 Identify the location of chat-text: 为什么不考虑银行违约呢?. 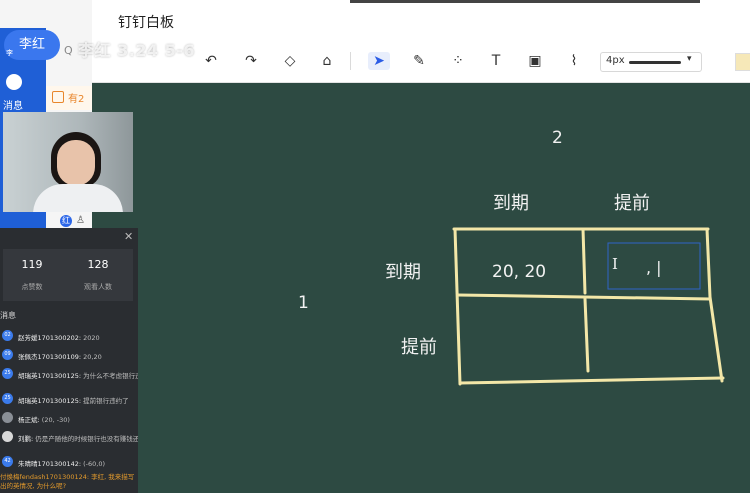
(110, 376).